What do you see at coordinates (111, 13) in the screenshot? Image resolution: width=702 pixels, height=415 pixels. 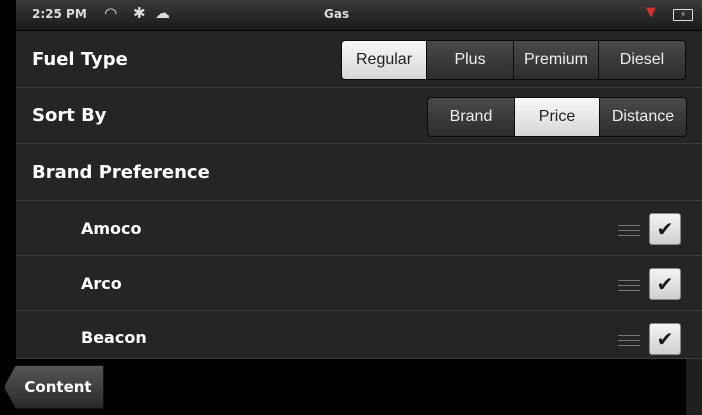 I see `wifi-icon: ◠` at bounding box center [111, 13].